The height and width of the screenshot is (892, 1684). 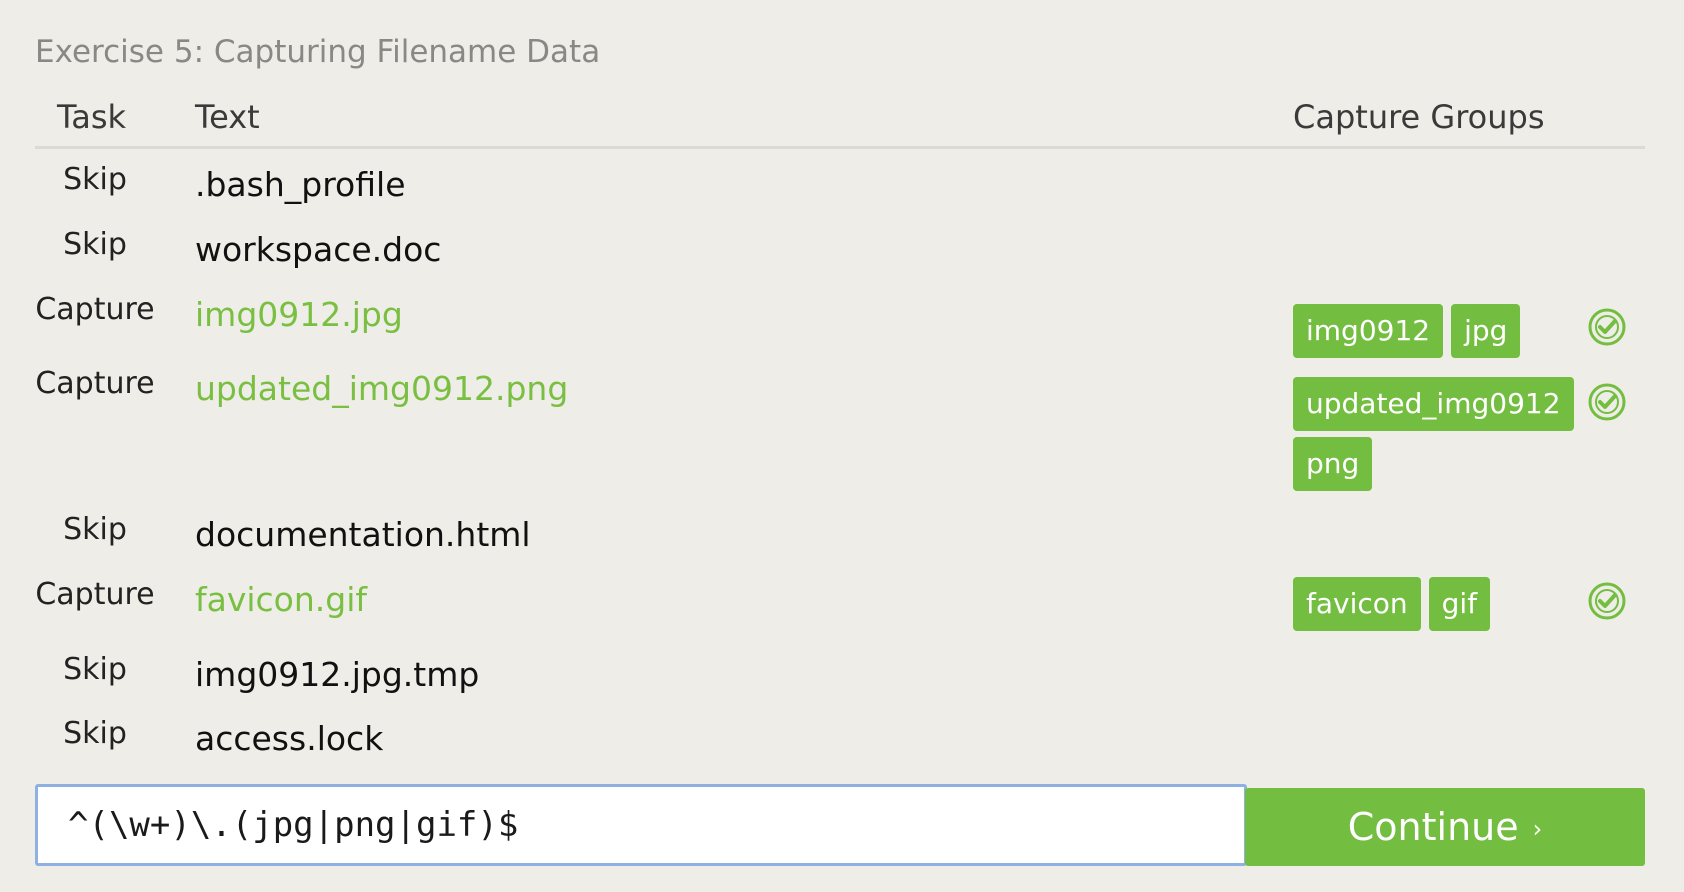 I want to click on row-text: img0912.jpg, so click(x=299, y=314).